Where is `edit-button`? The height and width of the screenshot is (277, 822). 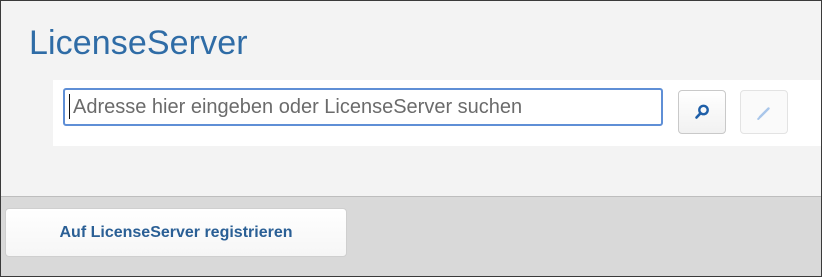
edit-button is located at coordinates (764, 112).